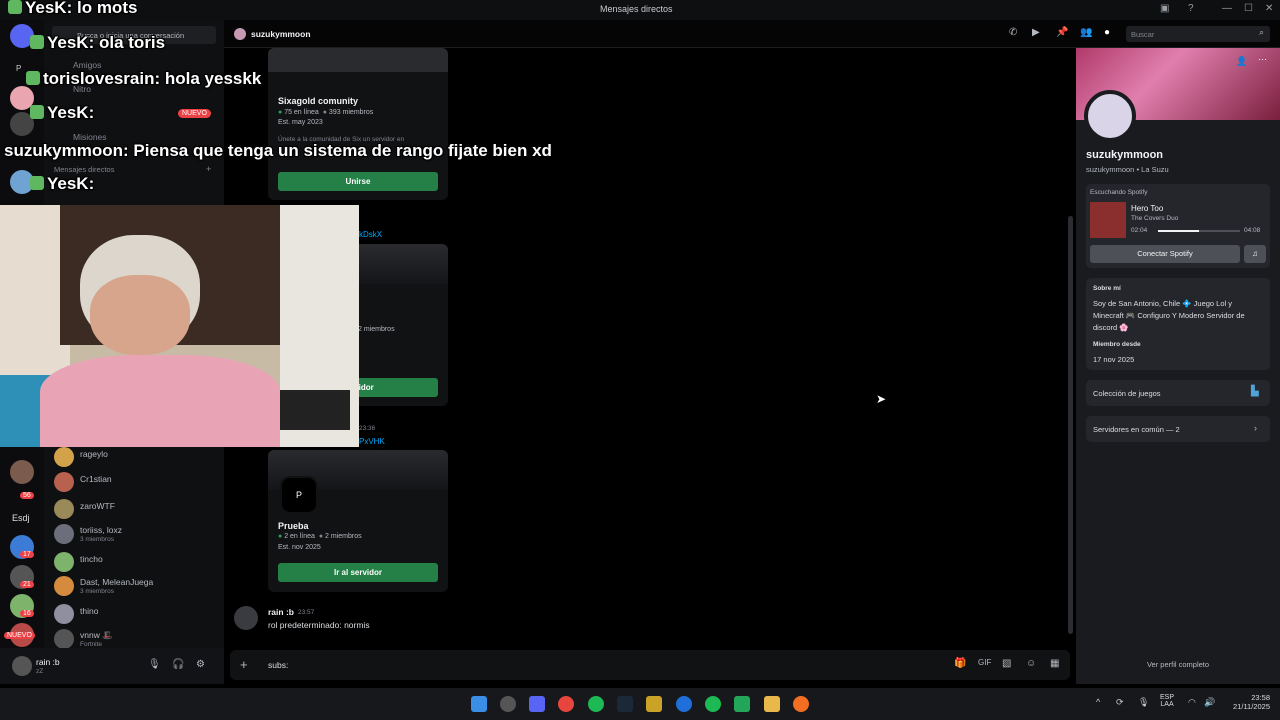  Describe the element at coordinates (1054, 663) in the screenshot. I see `apps-icon: ▦` at that location.